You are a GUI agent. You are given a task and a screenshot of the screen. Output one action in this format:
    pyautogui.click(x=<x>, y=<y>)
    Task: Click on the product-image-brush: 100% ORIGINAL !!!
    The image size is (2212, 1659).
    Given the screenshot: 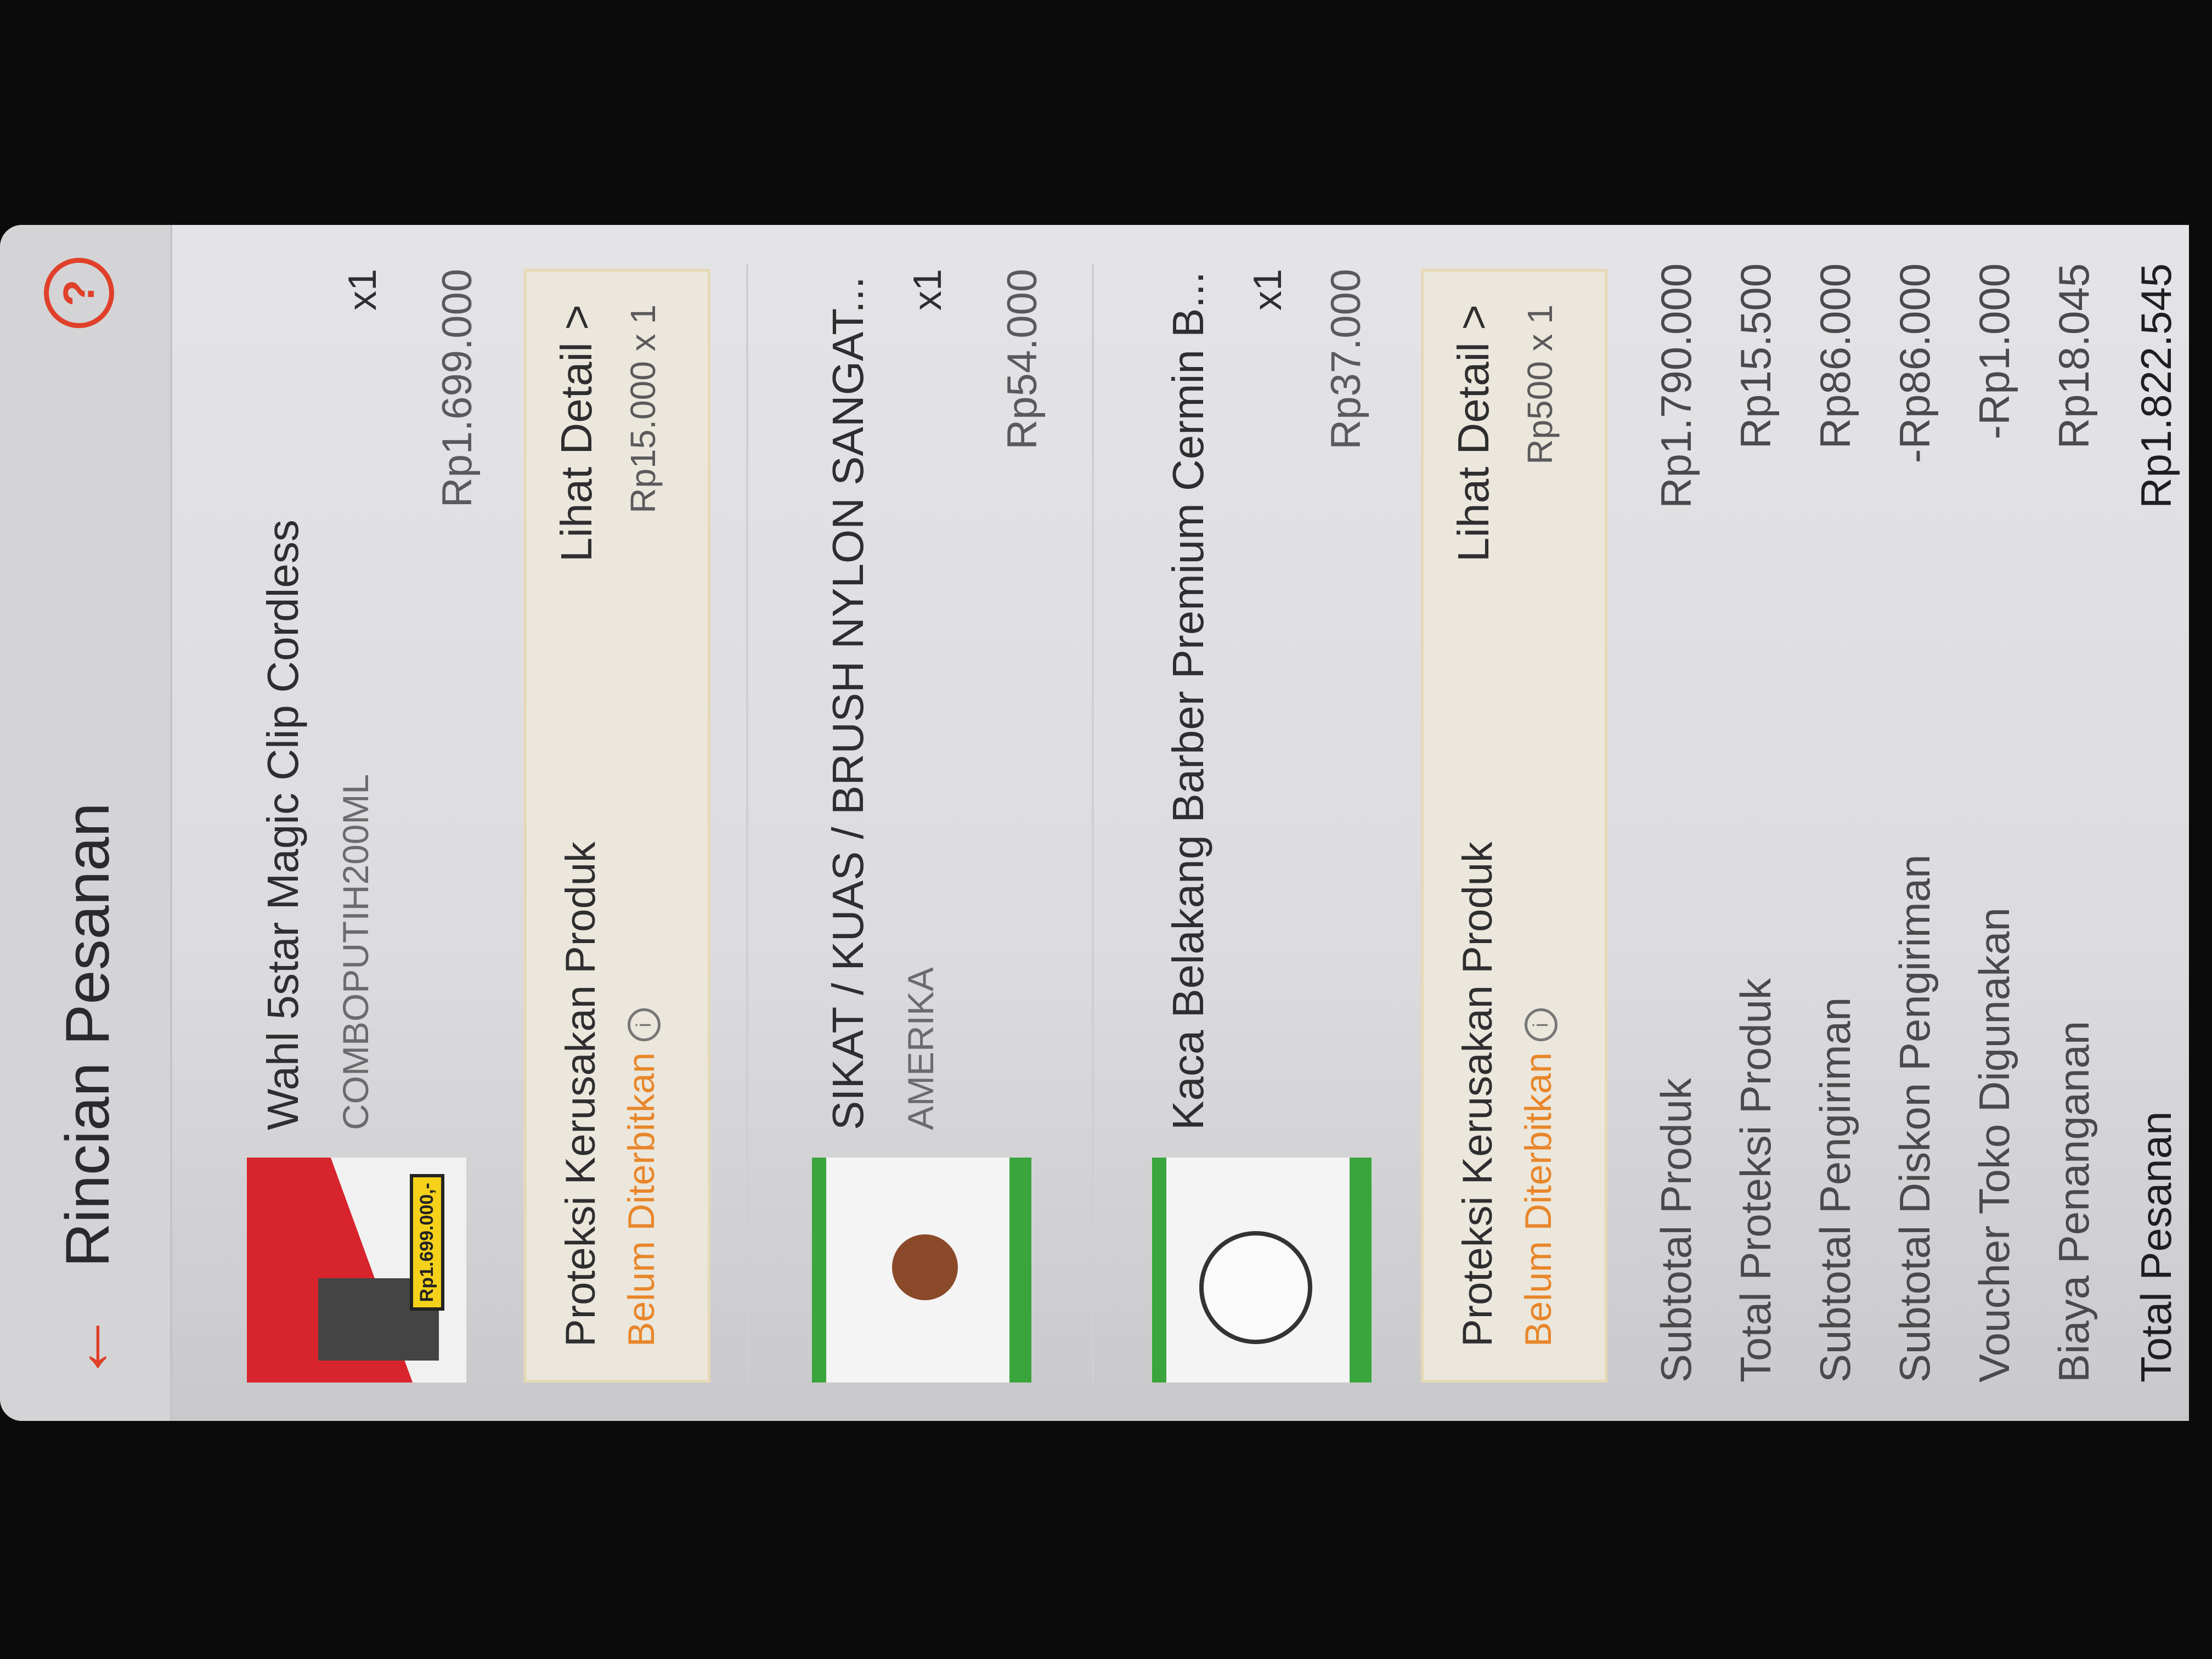 What is the action you would take?
    pyautogui.click(x=921, y=1270)
    